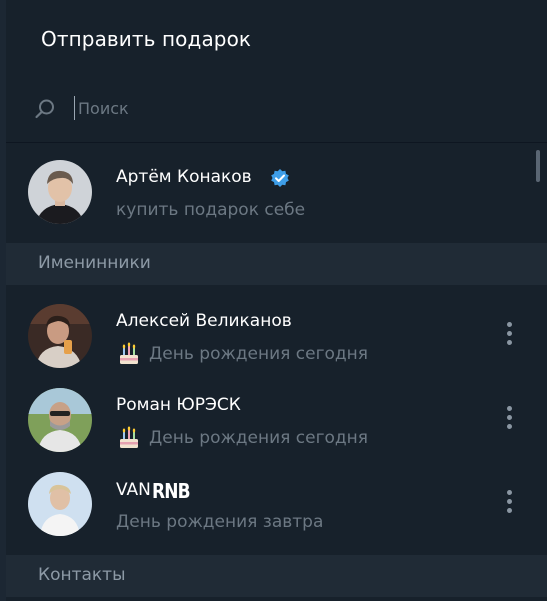  Describe the element at coordinates (280, 178) in the screenshot. I see `verified-badge-icon` at that location.